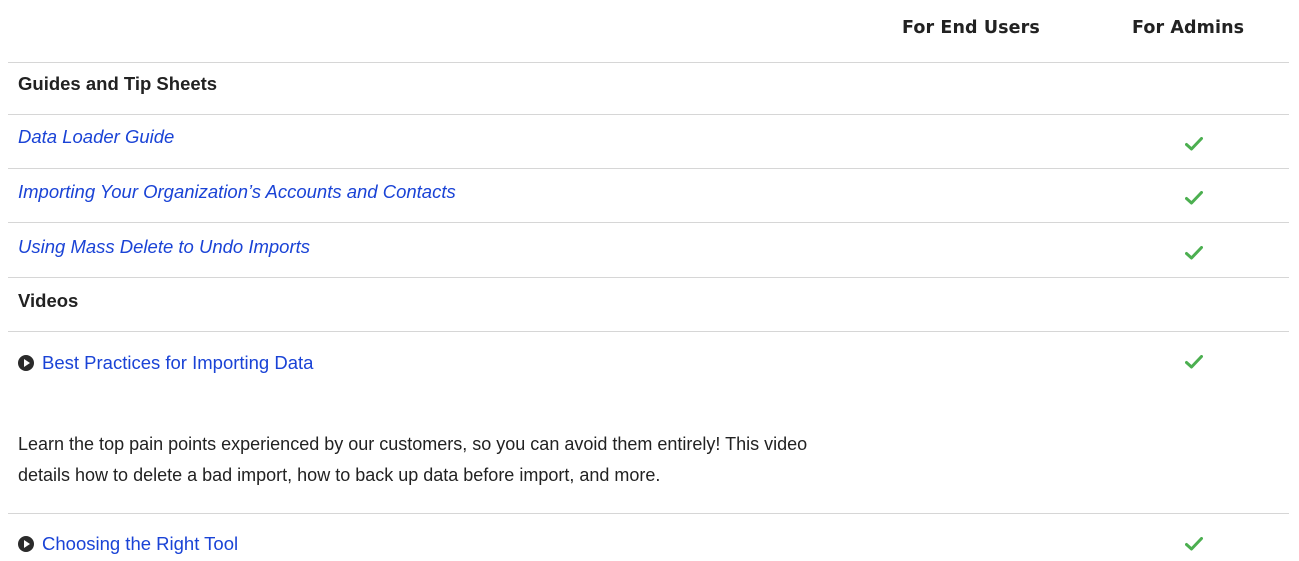 The width and height of the screenshot is (1299, 561). What do you see at coordinates (140, 544) in the screenshot?
I see `video-link-choosing-tool: Choosing the Right Tool` at bounding box center [140, 544].